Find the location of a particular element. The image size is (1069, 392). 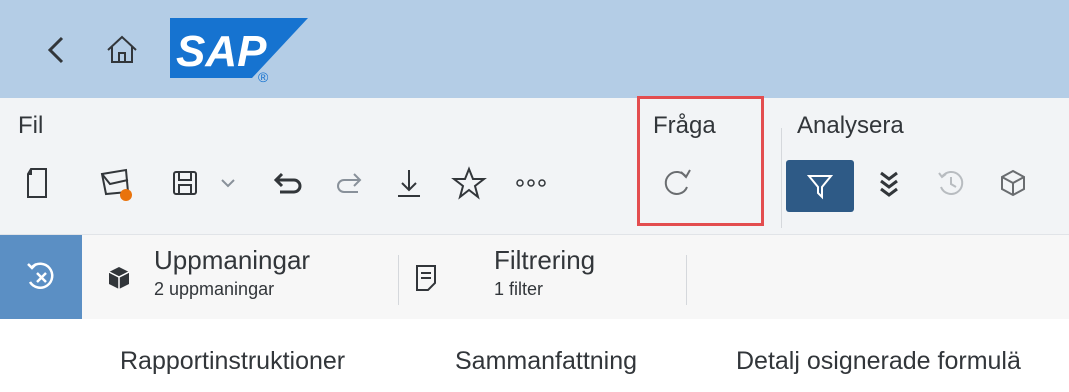

redo-button is located at coordinates (349, 183).